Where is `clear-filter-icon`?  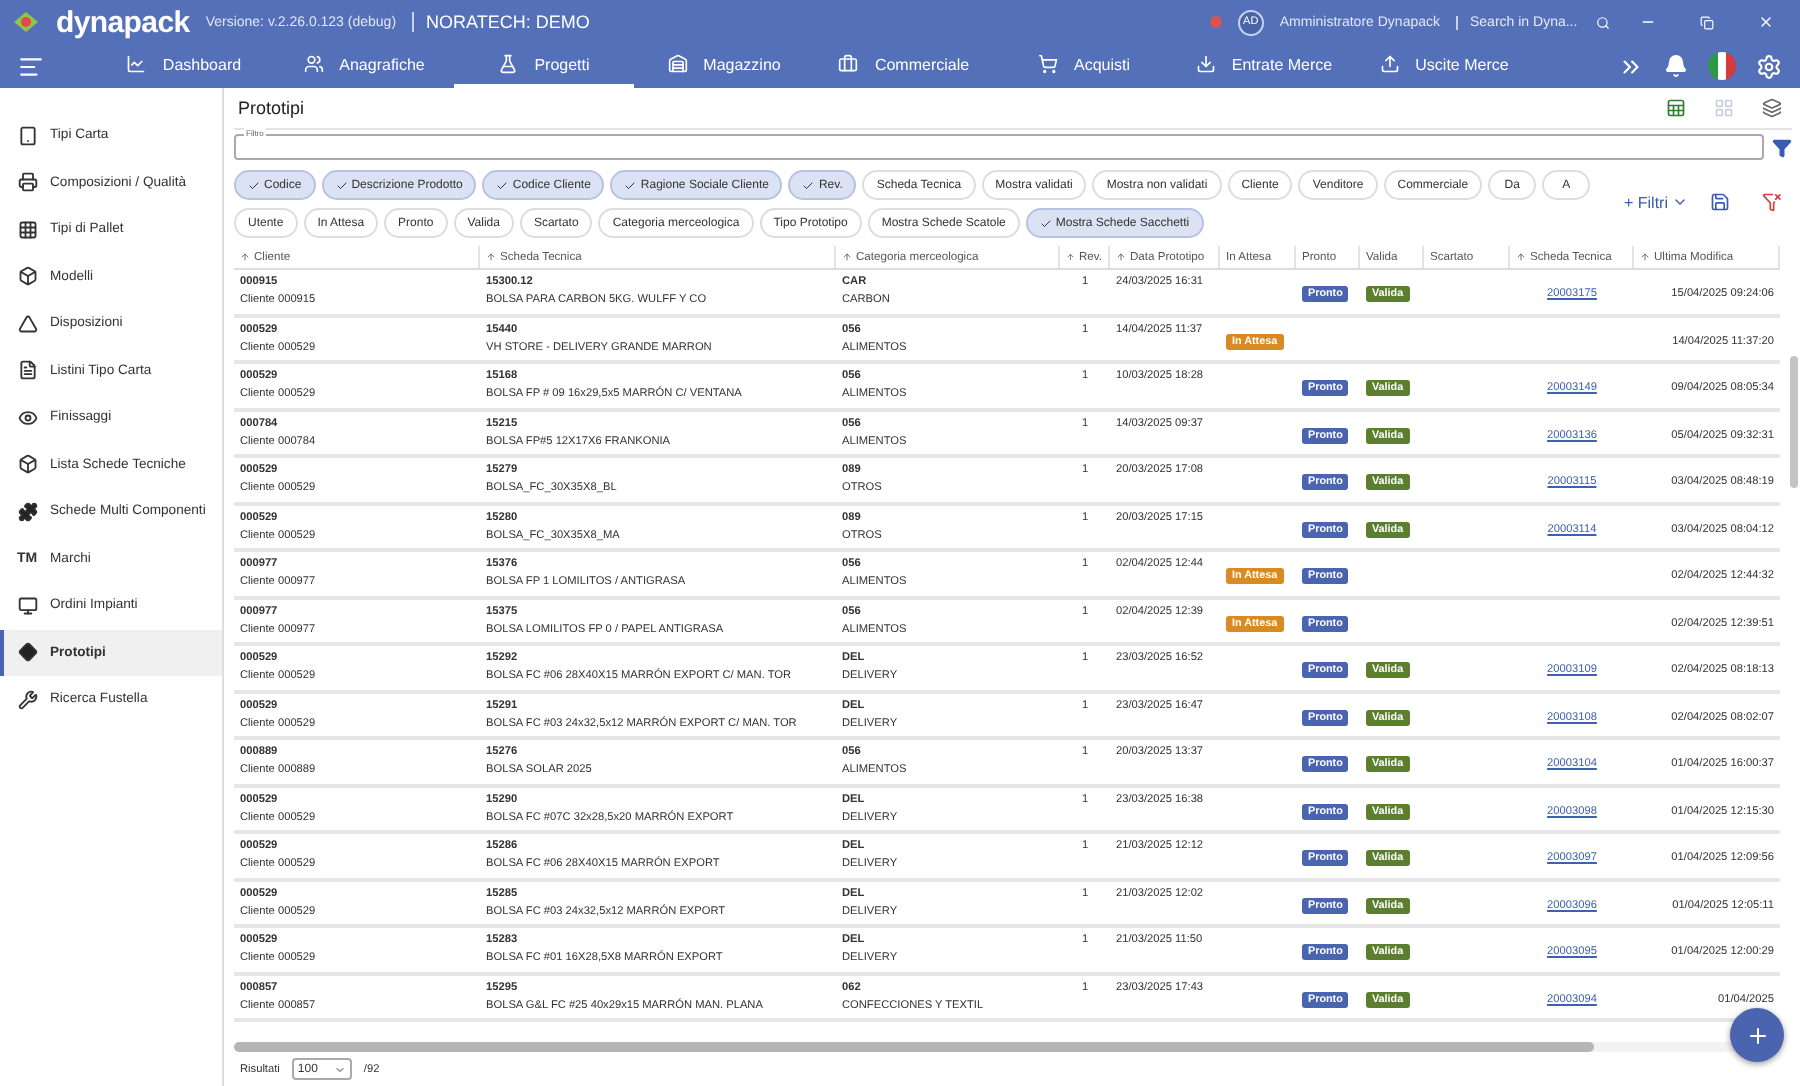
clear-filter-icon is located at coordinates (1772, 202).